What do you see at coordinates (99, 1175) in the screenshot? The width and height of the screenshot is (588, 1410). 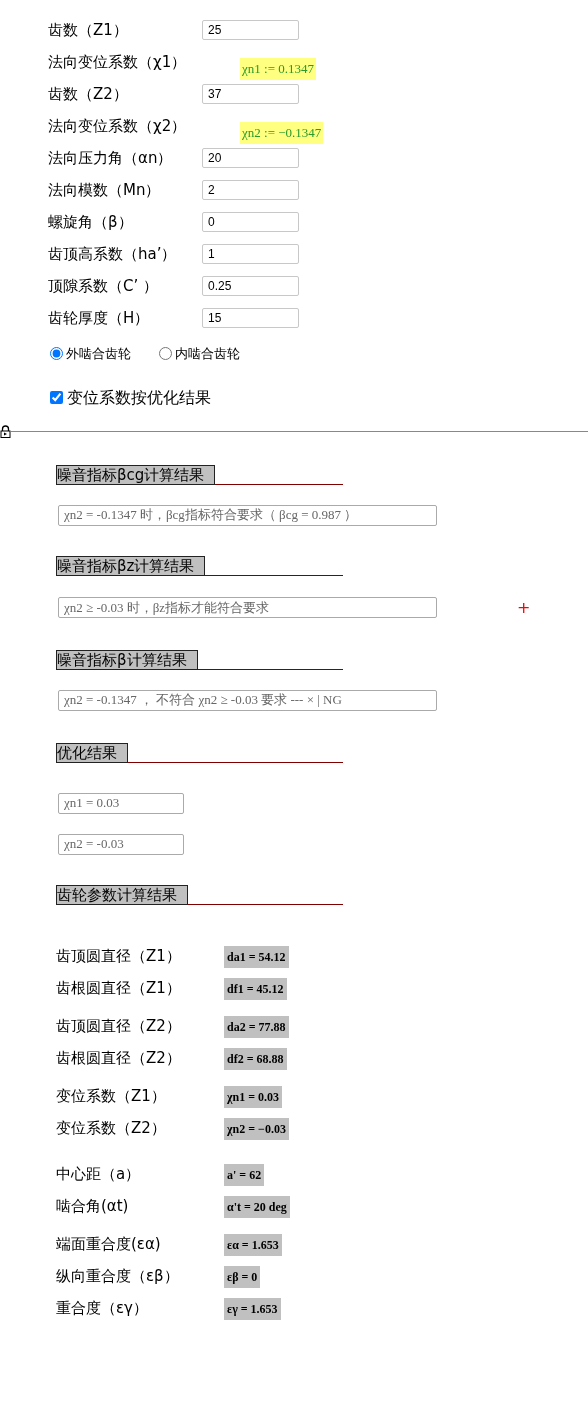 I see `result-label: 中心距（a）` at bounding box center [99, 1175].